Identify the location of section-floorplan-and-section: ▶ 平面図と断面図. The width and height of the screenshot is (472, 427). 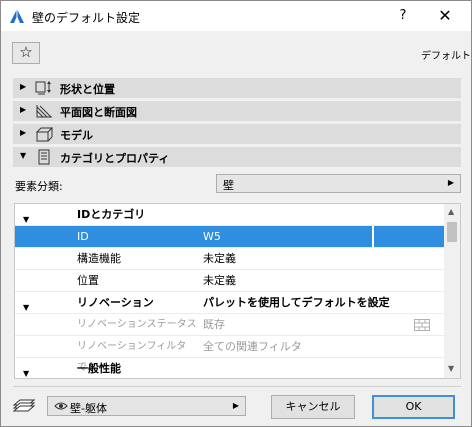
(237, 111).